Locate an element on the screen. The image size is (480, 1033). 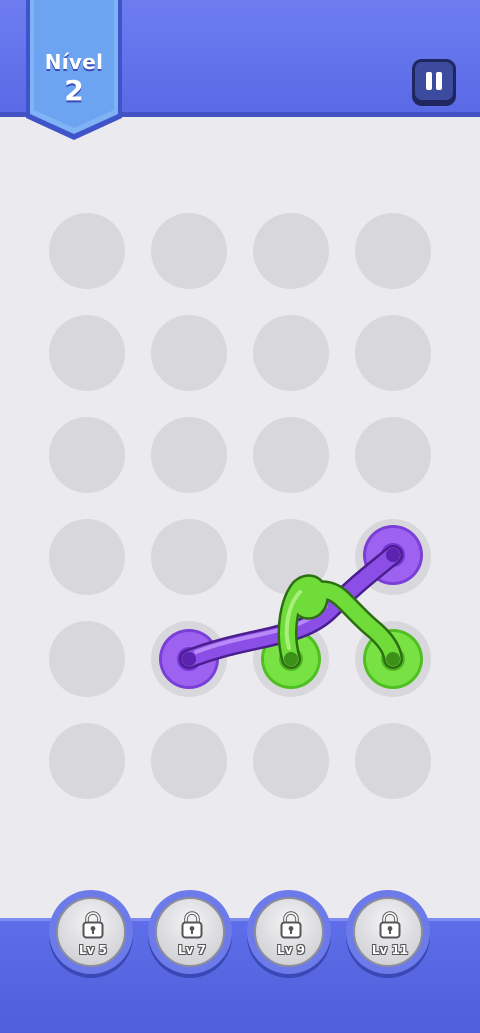
purple-peg-left-hole is located at coordinates (189, 659).